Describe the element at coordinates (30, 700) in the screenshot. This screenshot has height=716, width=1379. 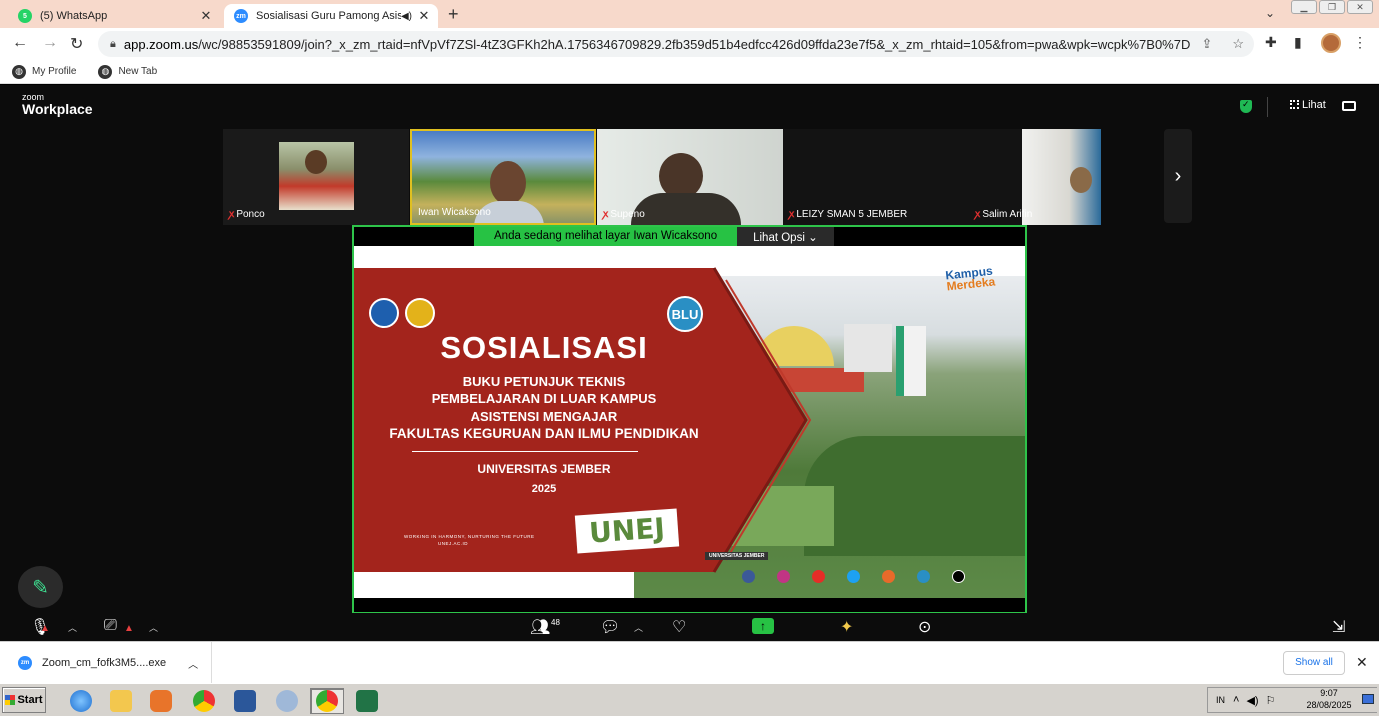
I see `start-label: Start` at that location.